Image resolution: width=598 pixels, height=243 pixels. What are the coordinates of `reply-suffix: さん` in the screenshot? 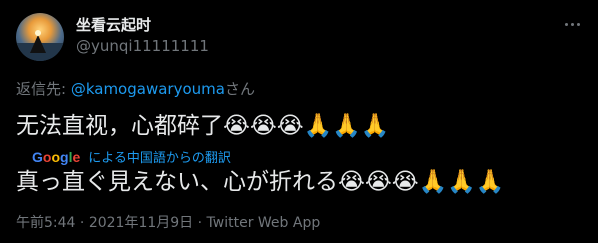 It's located at (239, 89).